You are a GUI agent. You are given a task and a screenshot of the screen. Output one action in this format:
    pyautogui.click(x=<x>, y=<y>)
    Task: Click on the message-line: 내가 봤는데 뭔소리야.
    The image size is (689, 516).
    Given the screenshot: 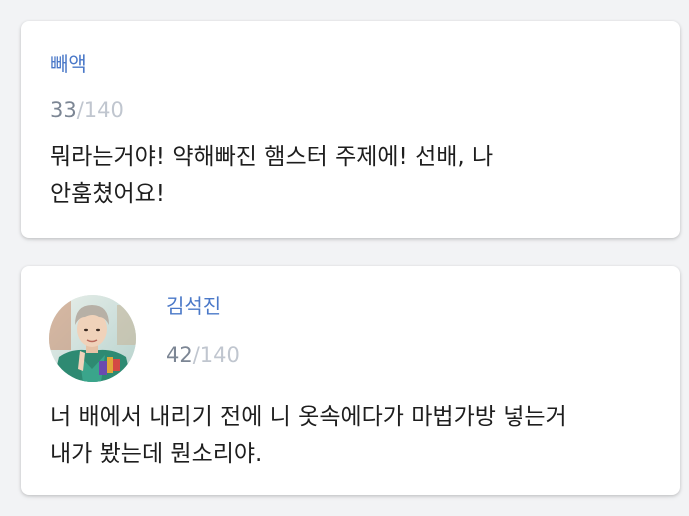 What is the action you would take?
    pyautogui.click(x=156, y=454)
    